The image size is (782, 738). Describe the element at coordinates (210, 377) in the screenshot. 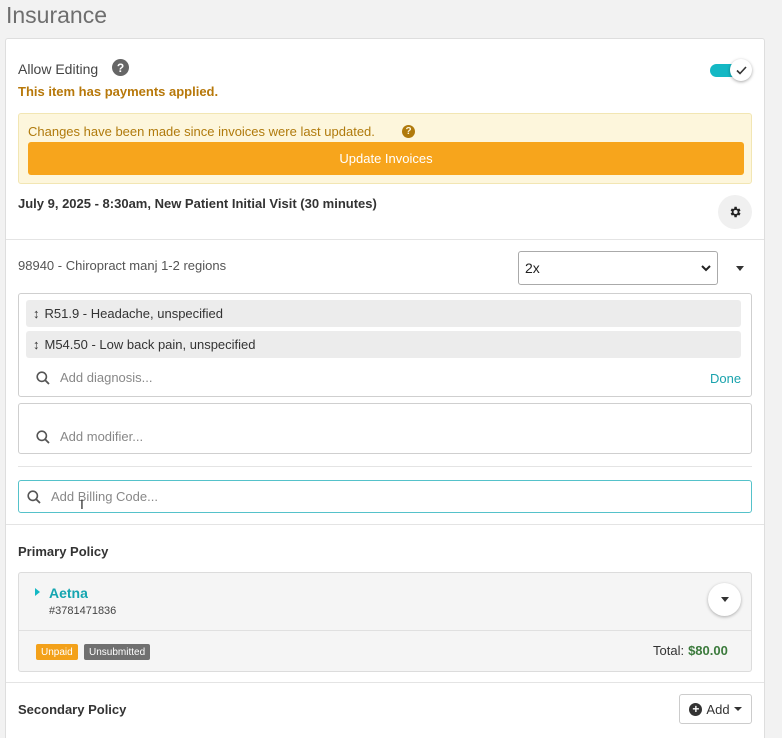

I see `diagnosis-search-input` at that location.